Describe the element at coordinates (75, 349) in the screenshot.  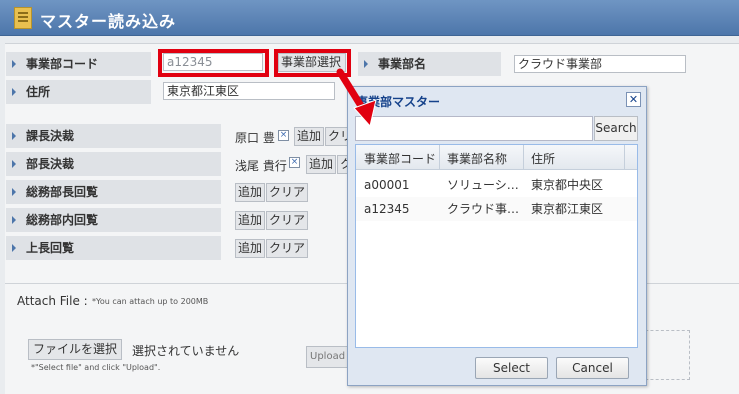
I see `choose-file-button: ファイルを選択` at that location.